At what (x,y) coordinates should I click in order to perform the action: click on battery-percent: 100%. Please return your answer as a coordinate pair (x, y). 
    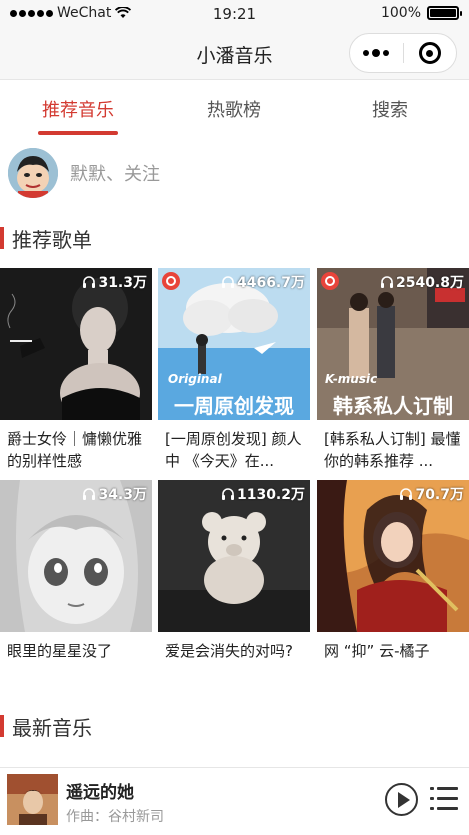
    Looking at the image, I should click on (400, 13).